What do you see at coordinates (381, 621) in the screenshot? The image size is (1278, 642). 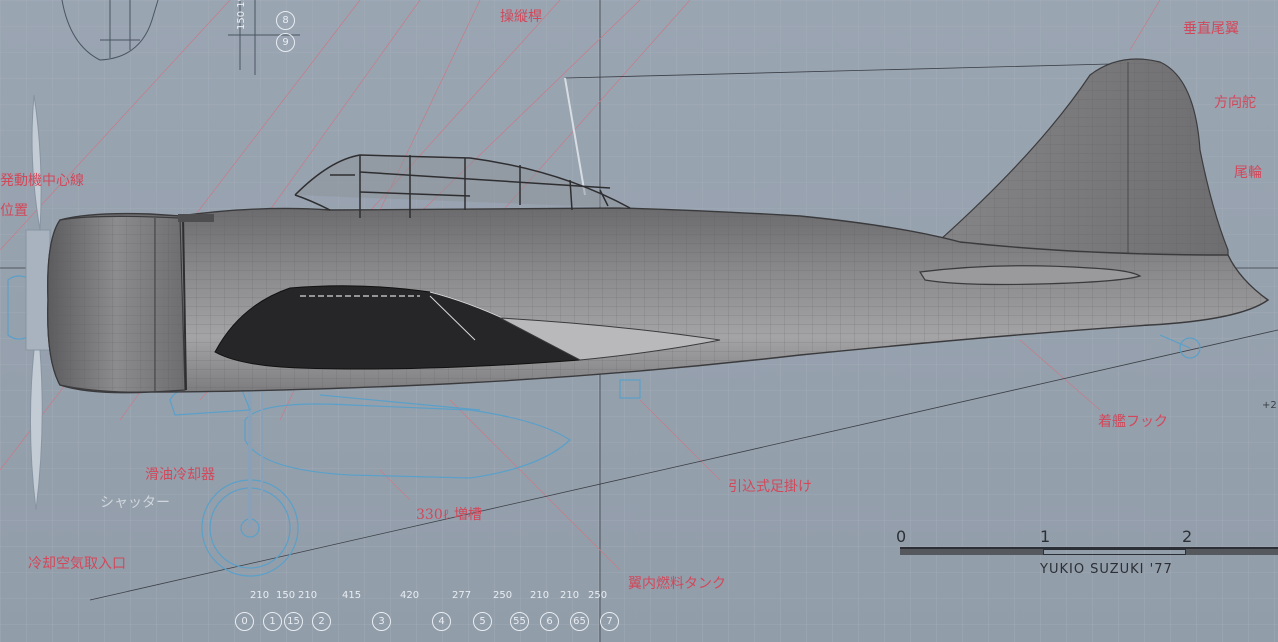 I see `station-number: 3` at bounding box center [381, 621].